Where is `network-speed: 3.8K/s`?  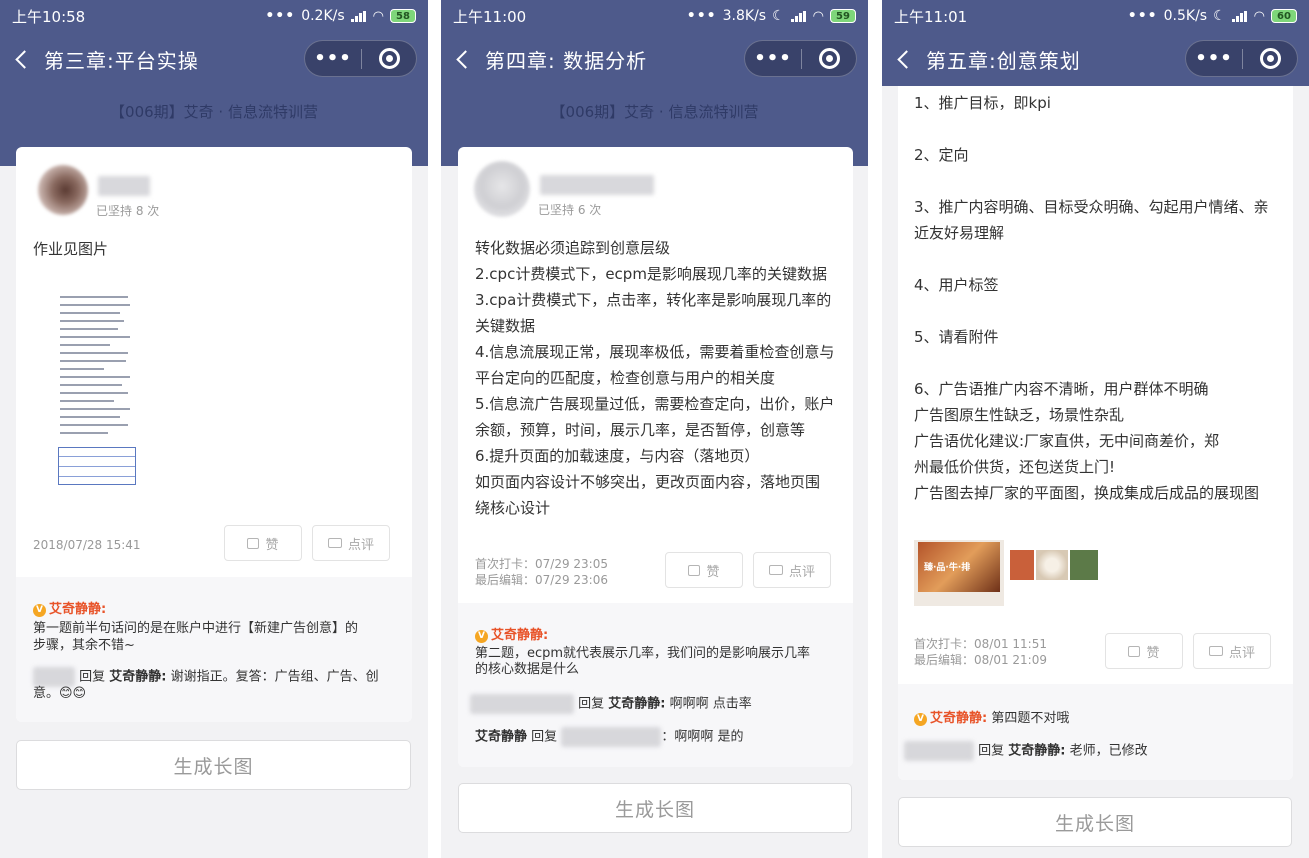
network-speed: 3.8K/s is located at coordinates (744, 16).